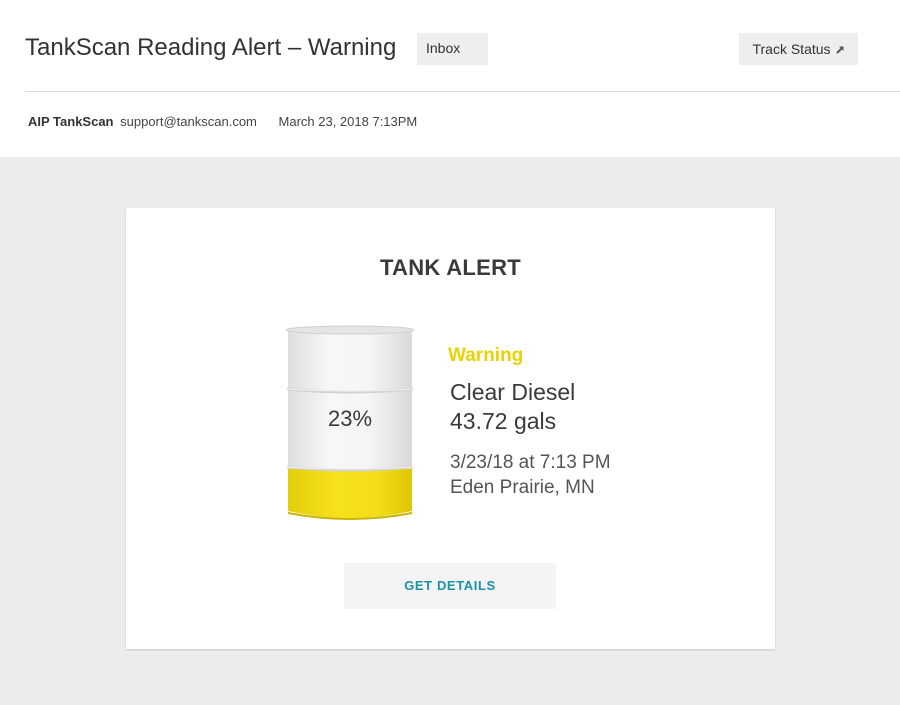 Image resolution: width=900 pixels, height=705 pixels. Describe the element at coordinates (462, 91) in the screenshot. I see `header-divider` at that location.